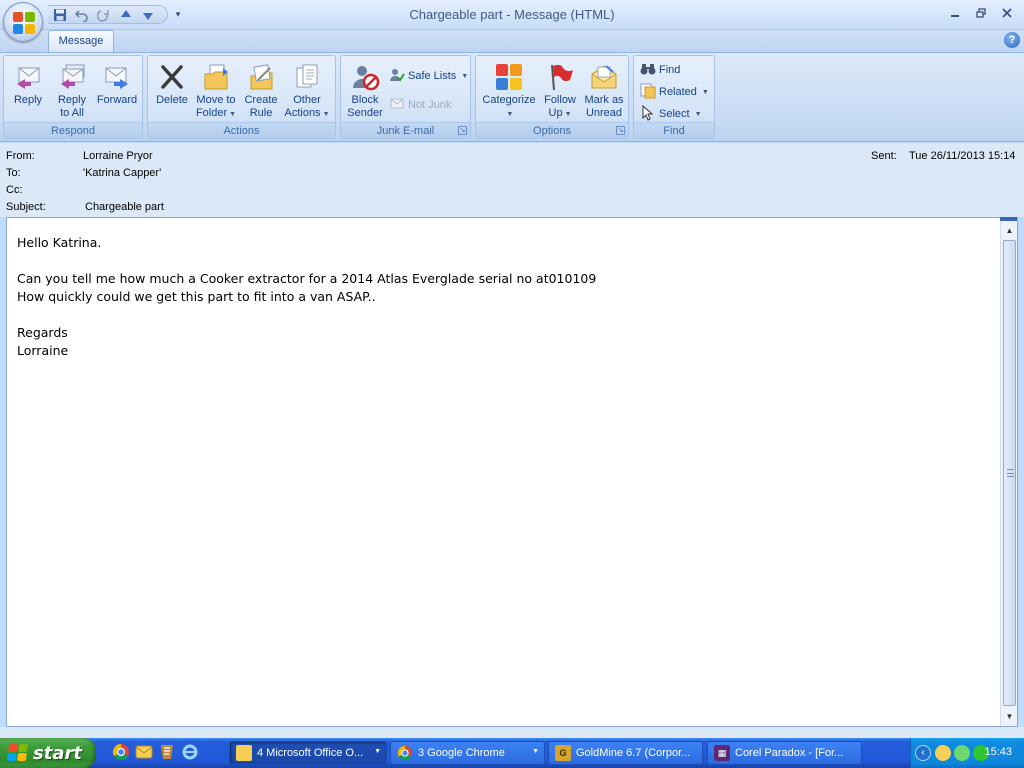 The image size is (1024, 768). What do you see at coordinates (884, 156) in the screenshot?
I see `sent-label: Sent:` at bounding box center [884, 156].